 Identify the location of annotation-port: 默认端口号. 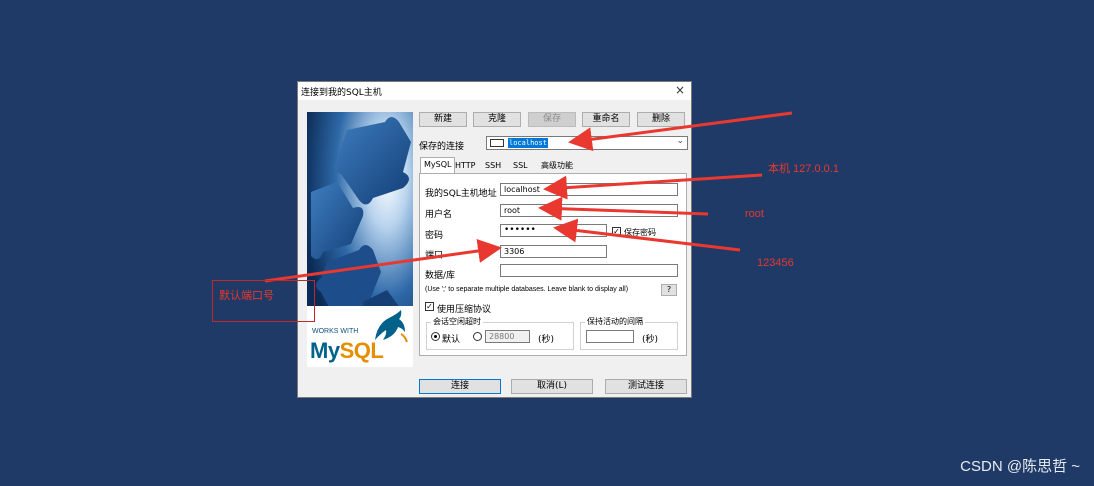
(246, 296).